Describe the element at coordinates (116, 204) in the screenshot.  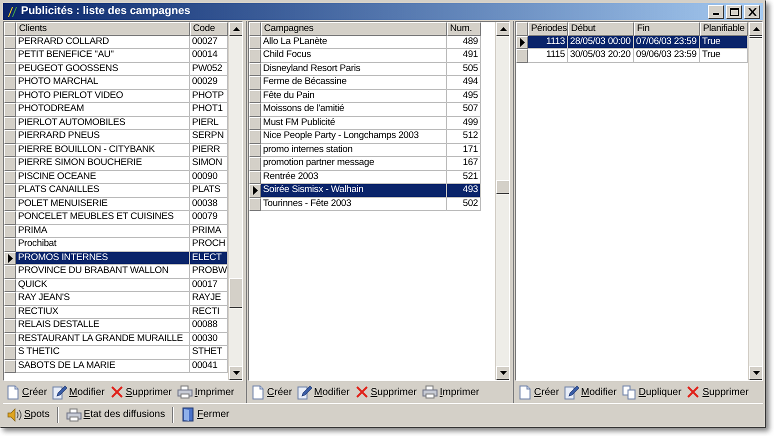
I see `table-row: POLET MENUISERIE 00038` at that location.